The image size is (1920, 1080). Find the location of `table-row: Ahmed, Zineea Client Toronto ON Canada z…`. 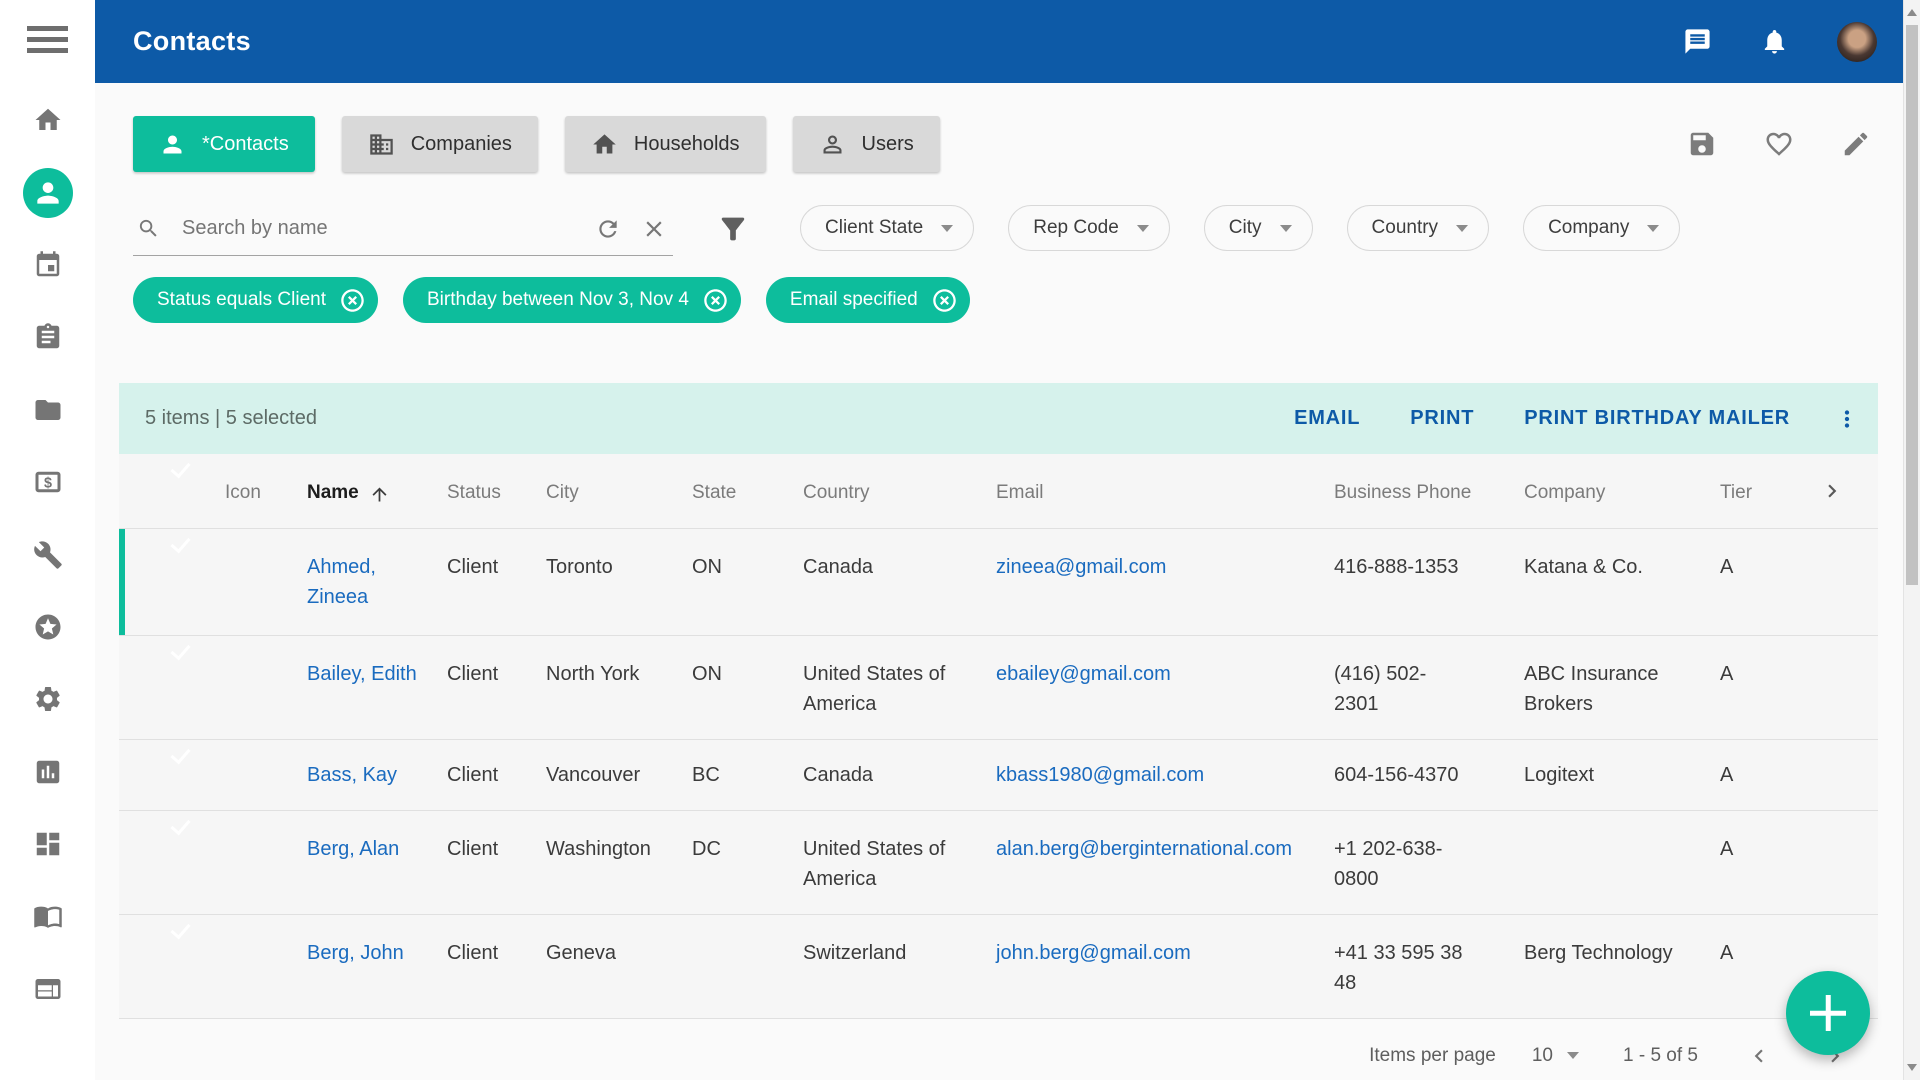

table-row: Ahmed, Zineea Client Toronto ON Canada z… is located at coordinates (998, 582).